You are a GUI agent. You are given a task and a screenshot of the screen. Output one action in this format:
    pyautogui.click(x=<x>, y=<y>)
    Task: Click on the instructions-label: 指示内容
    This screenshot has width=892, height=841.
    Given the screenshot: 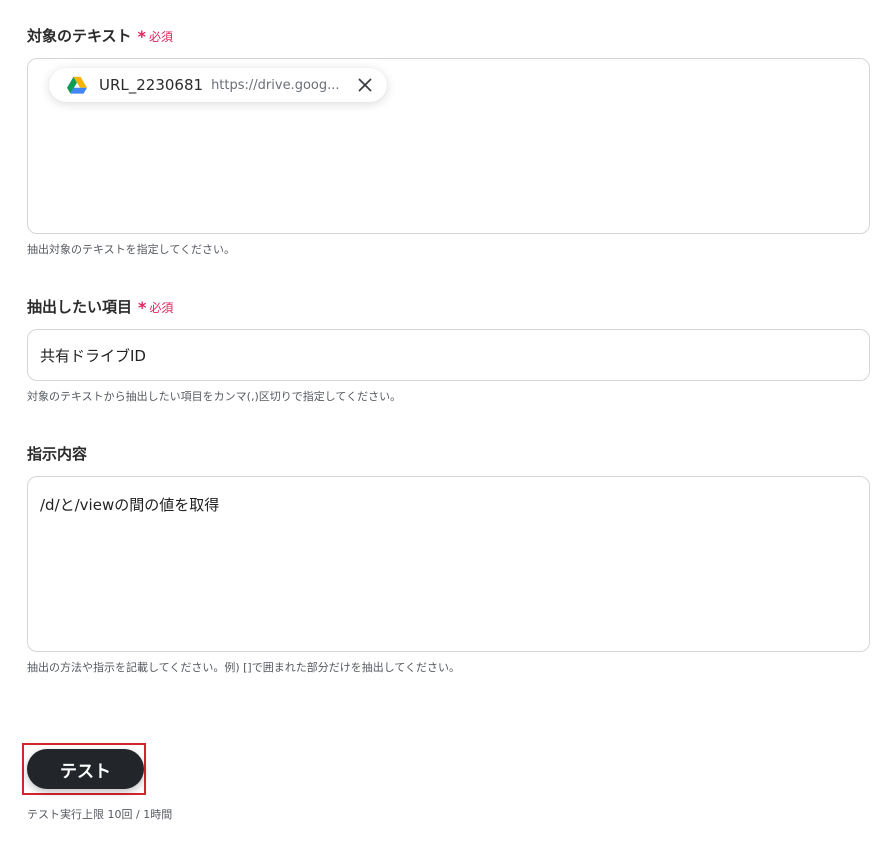 What is the action you would take?
    pyautogui.click(x=57, y=454)
    